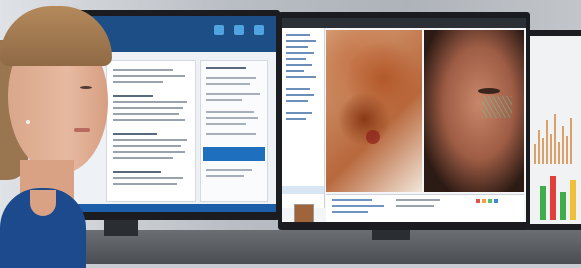 This screenshot has height=268, width=581. Describe the element at coordinates (560, 195) in the screenshot. I see `bar-chart-3d` at that location.